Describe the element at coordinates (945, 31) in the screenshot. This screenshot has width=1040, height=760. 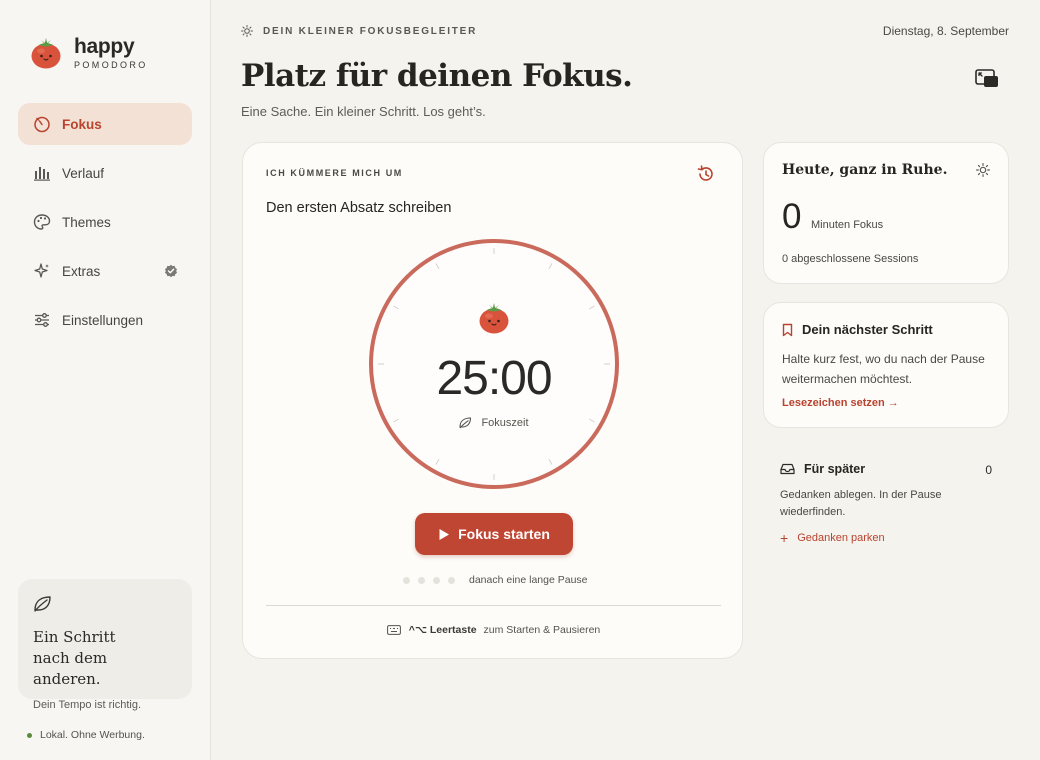
I see `current-date: Dienstag, 8. September` at that location.